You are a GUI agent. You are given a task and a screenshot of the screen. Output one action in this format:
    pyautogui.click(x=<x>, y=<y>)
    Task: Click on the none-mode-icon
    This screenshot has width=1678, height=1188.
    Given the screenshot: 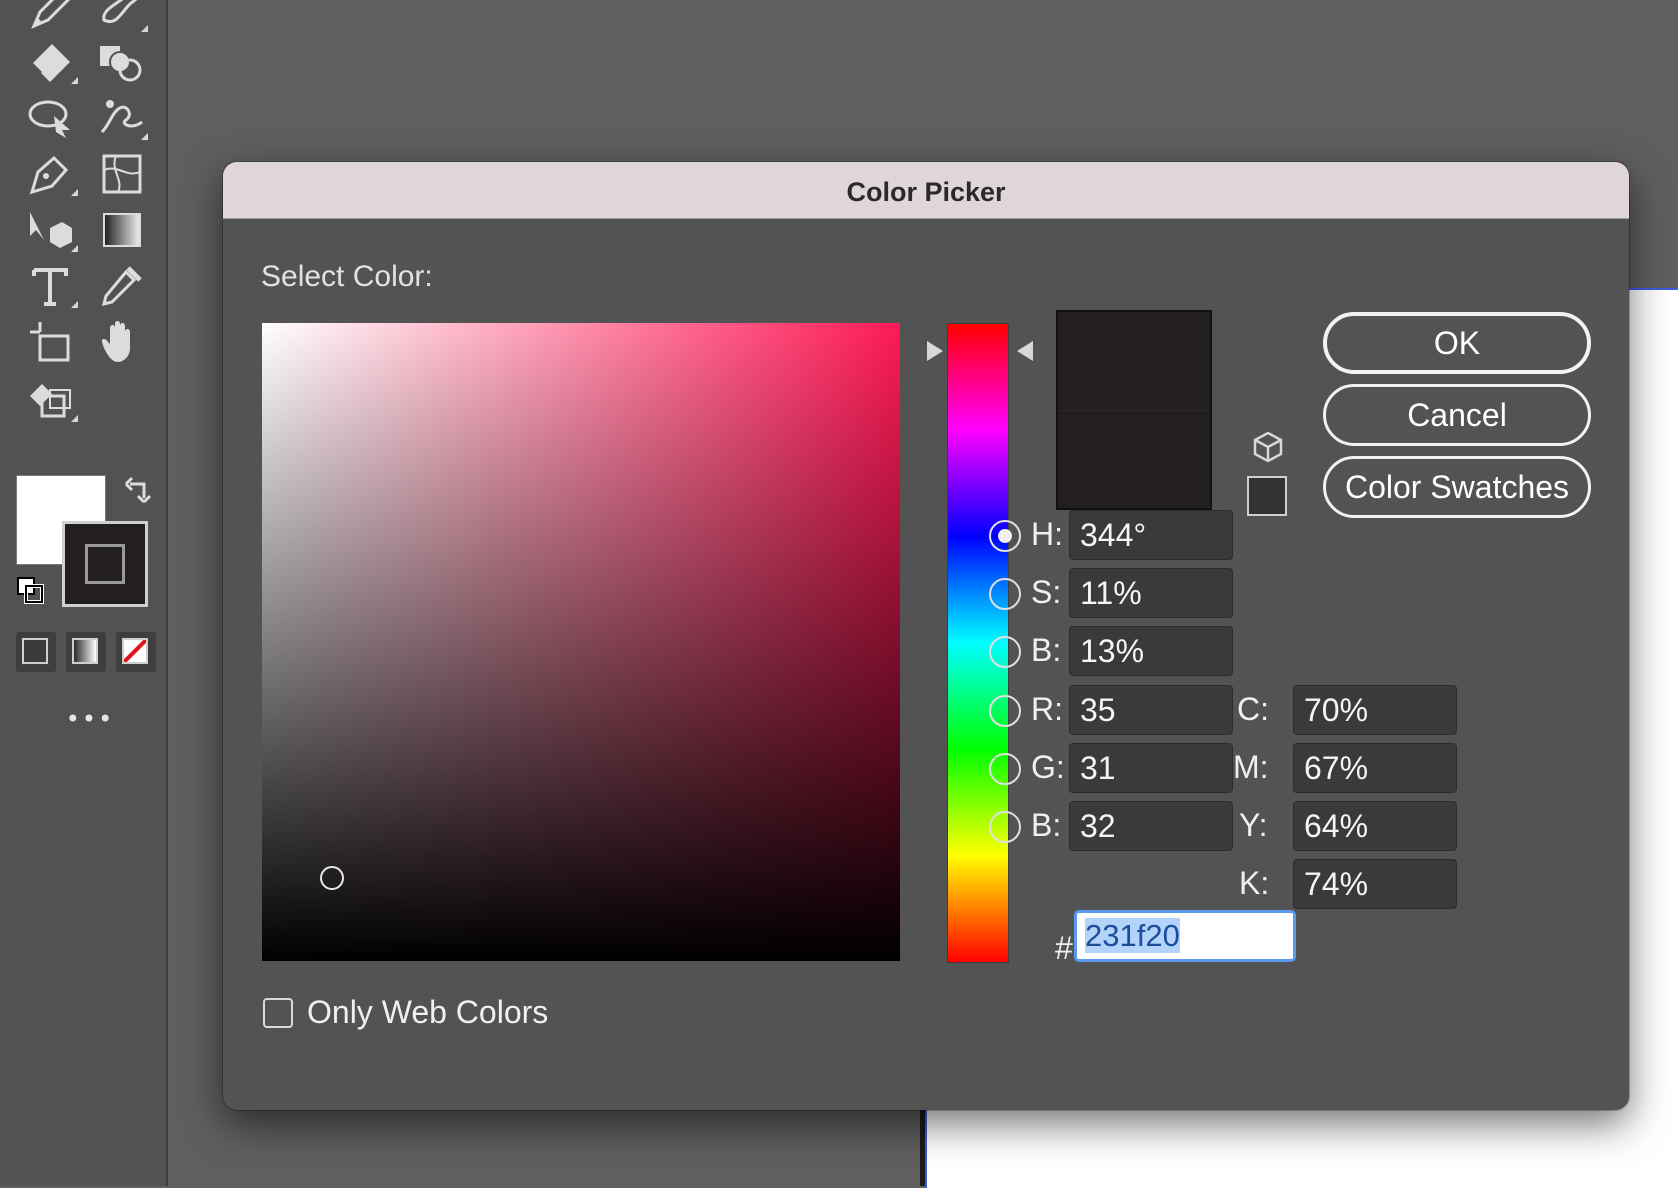 What is the action you would take?
    pyautogui.click(x=135, y=651)
    